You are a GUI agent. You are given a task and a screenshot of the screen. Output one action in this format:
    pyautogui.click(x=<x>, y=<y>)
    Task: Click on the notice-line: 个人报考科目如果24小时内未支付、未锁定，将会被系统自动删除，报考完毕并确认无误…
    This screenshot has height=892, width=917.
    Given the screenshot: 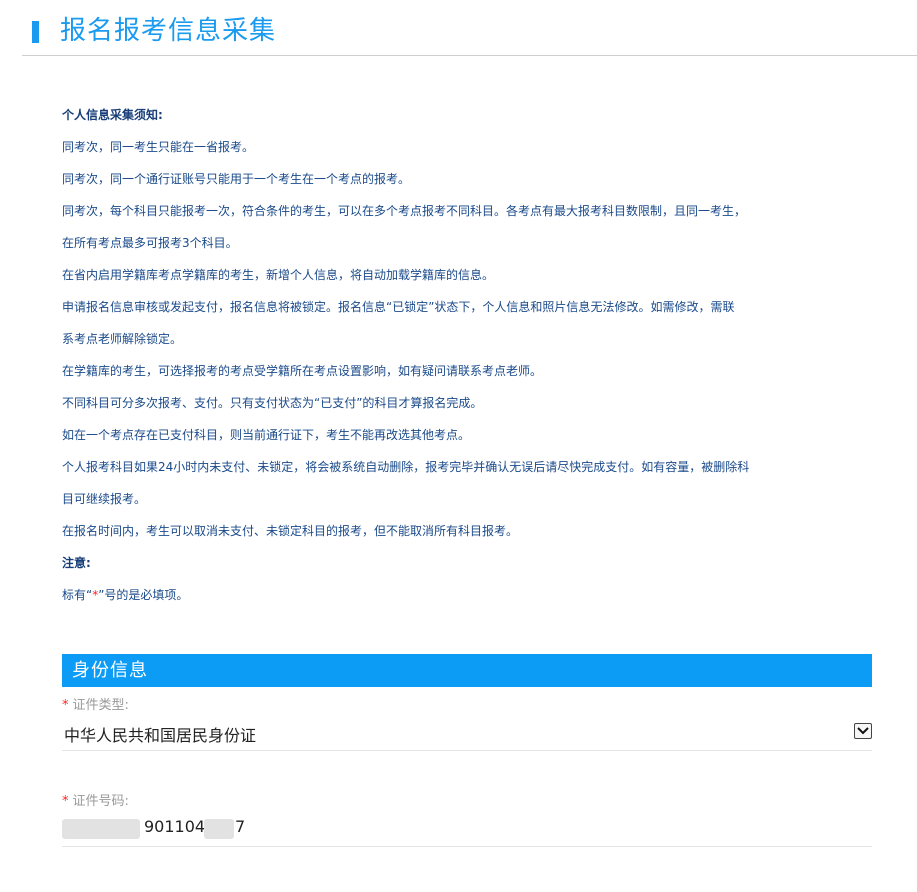 What is the action you would take?
    pyautogui.click(x=406, y=467)
    